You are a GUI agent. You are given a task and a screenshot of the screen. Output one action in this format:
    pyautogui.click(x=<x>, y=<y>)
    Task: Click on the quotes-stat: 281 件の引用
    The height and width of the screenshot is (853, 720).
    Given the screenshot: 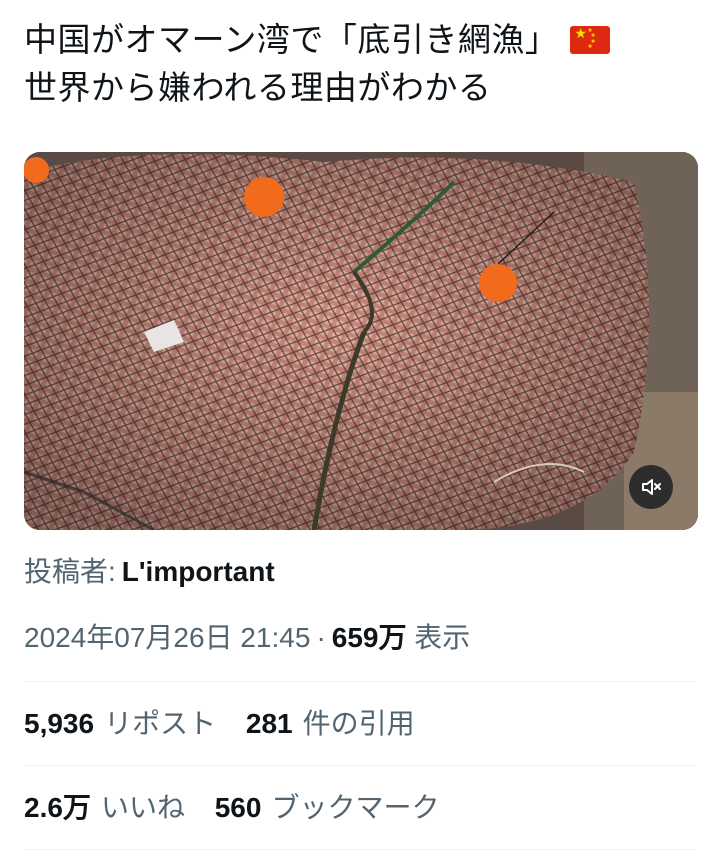 What is the action you would take?
    pyautogui.click(x=330, y=724)
    